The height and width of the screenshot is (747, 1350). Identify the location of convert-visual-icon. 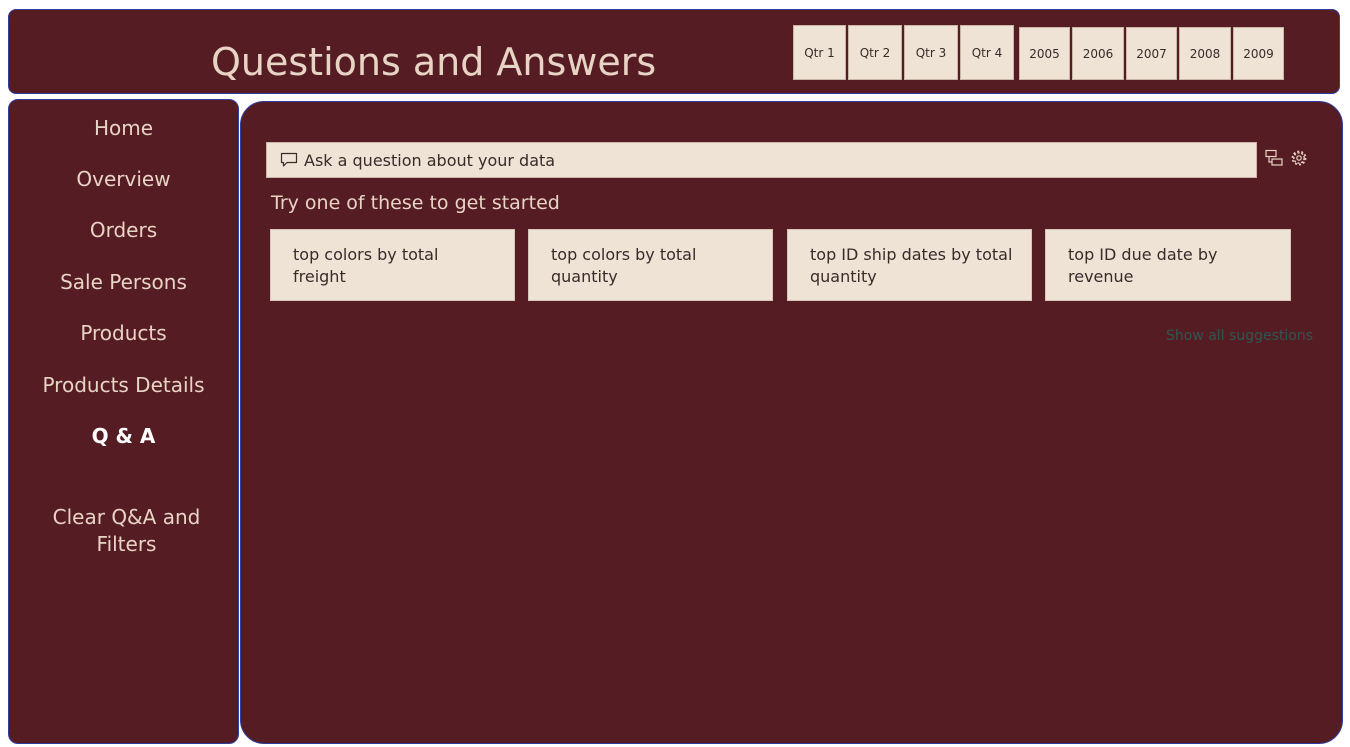
(1274, 160).